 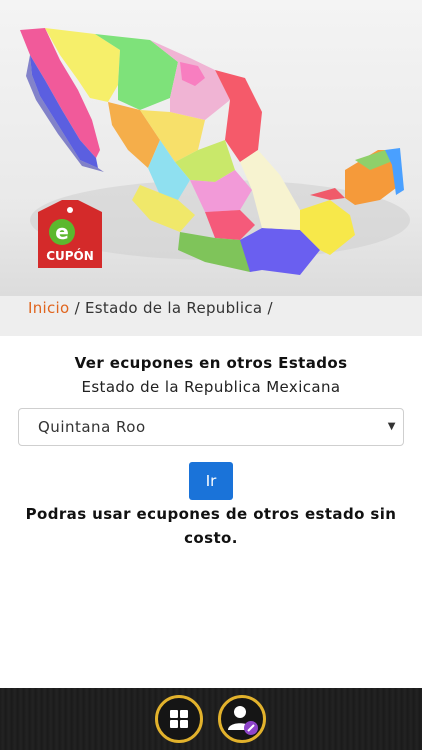 I want to click on menu-grid-button, so click(x=179, y=719).